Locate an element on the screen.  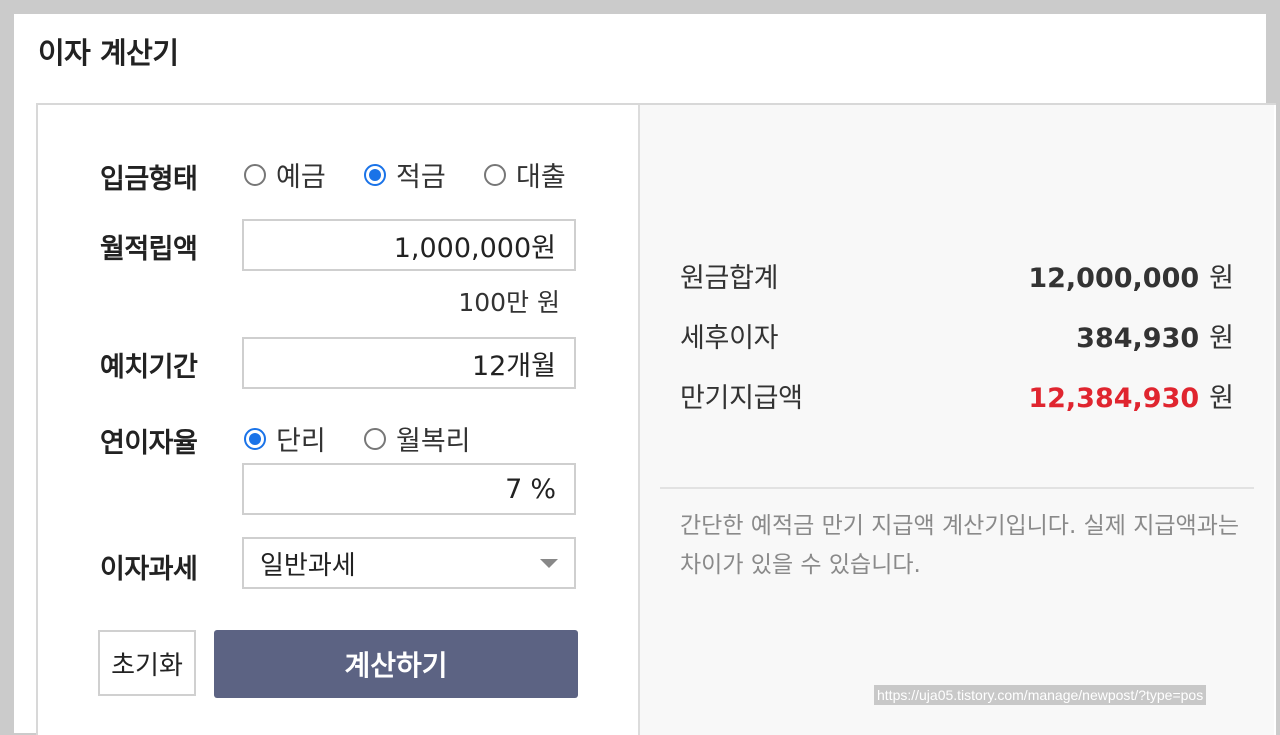
radio-savings-label: 적금 is located at coordinates (421, 177).